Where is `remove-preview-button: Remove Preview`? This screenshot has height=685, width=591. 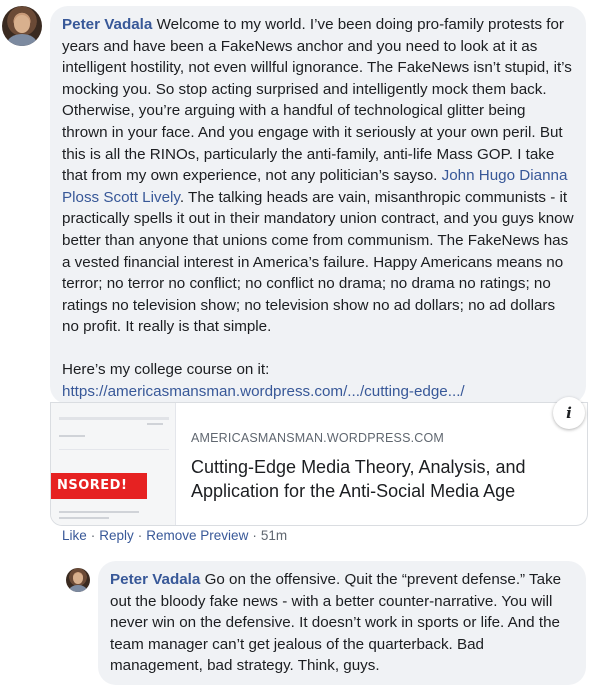
remove-preview-button: Remove Preview is located at coordinates (197, 535).